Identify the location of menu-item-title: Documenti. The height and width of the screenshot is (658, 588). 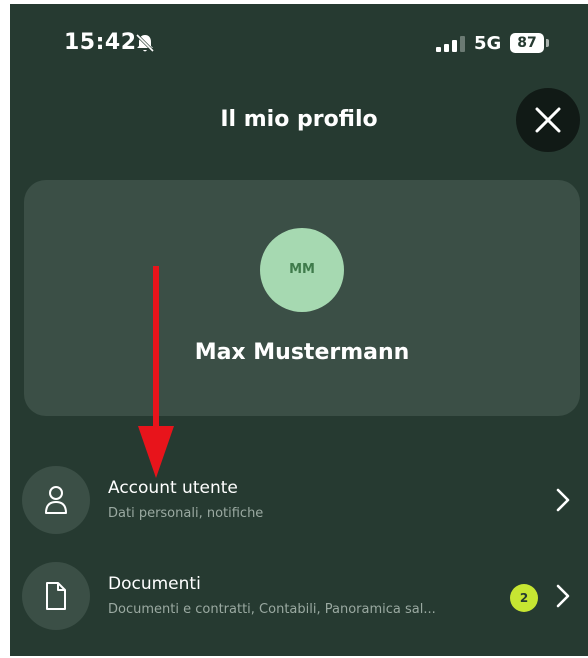
(154, 584).